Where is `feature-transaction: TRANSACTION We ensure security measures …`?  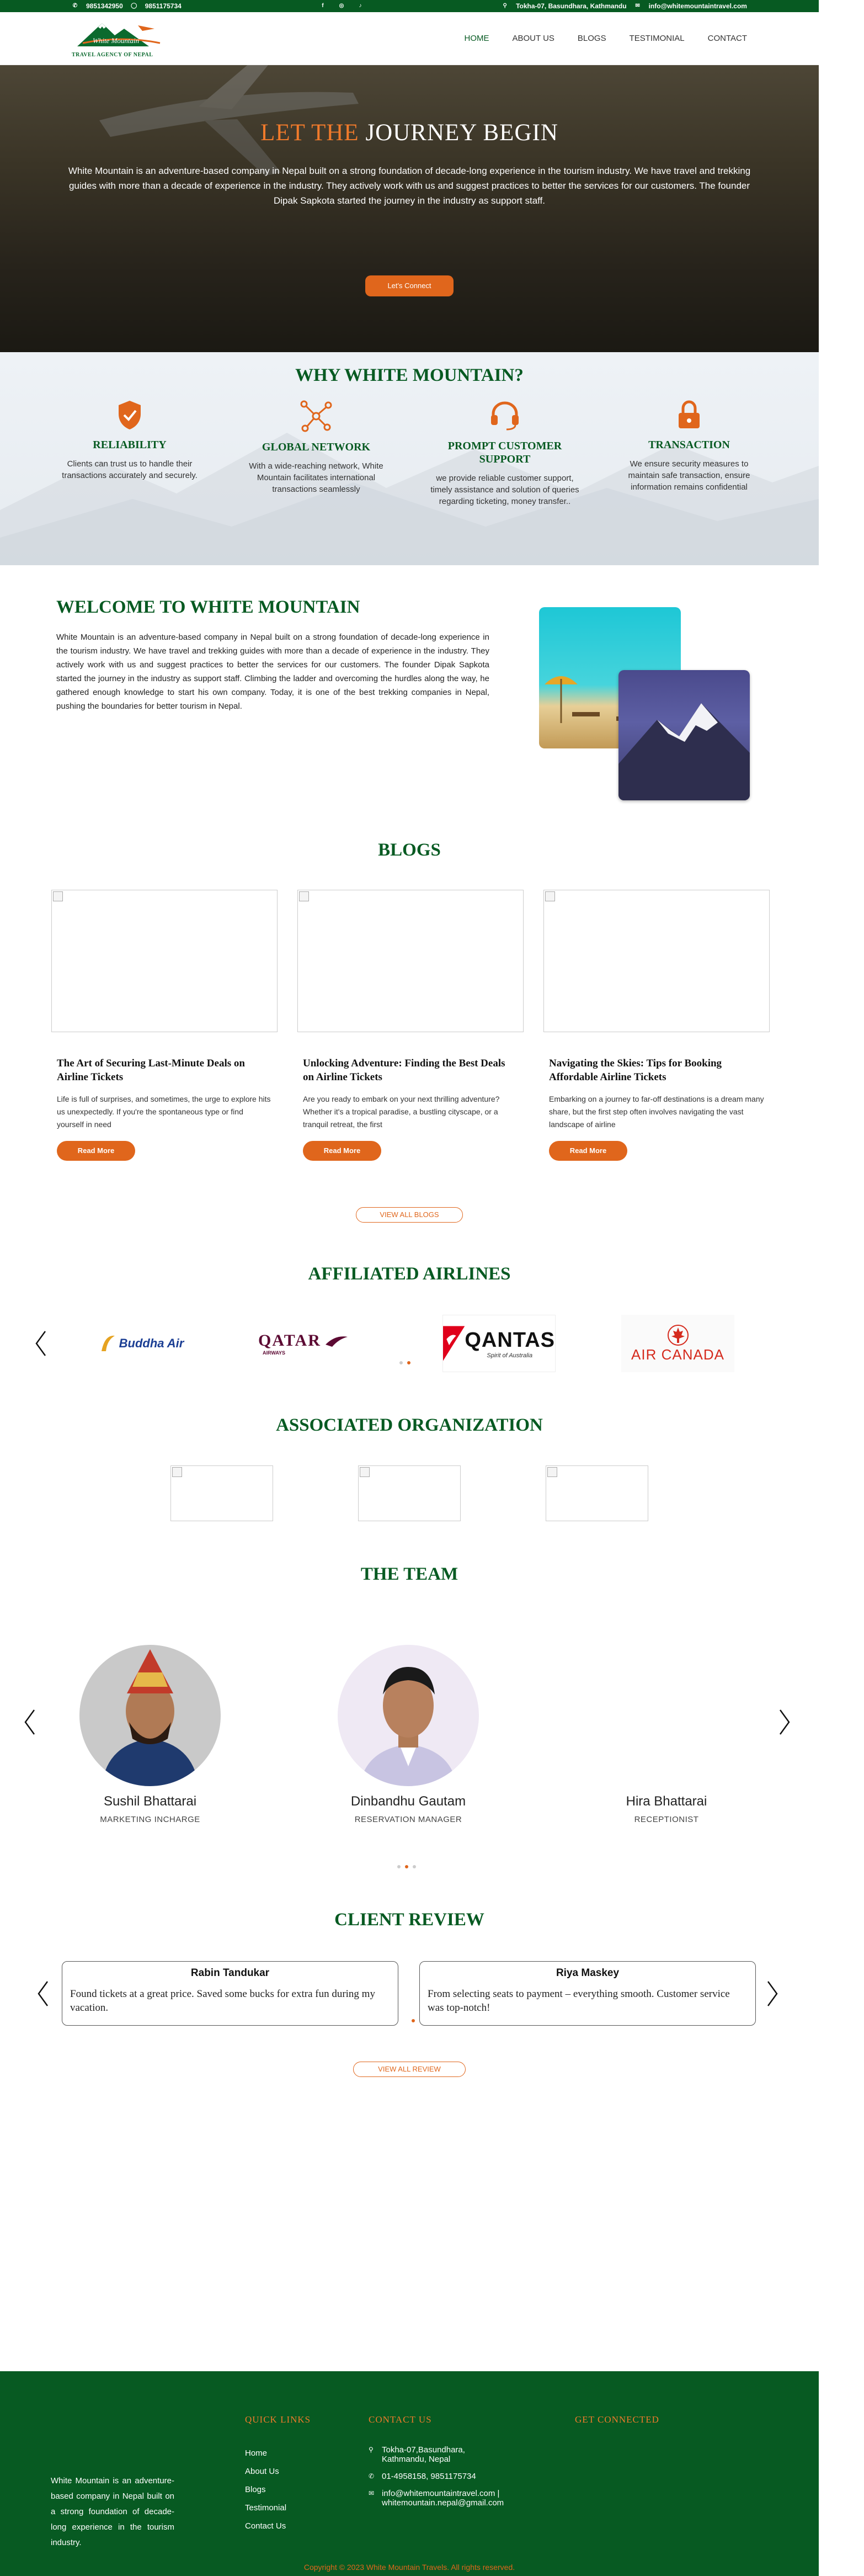 feature-transaction: TRANSACTION We ensure security measures … is located at coordinates (689, 446).